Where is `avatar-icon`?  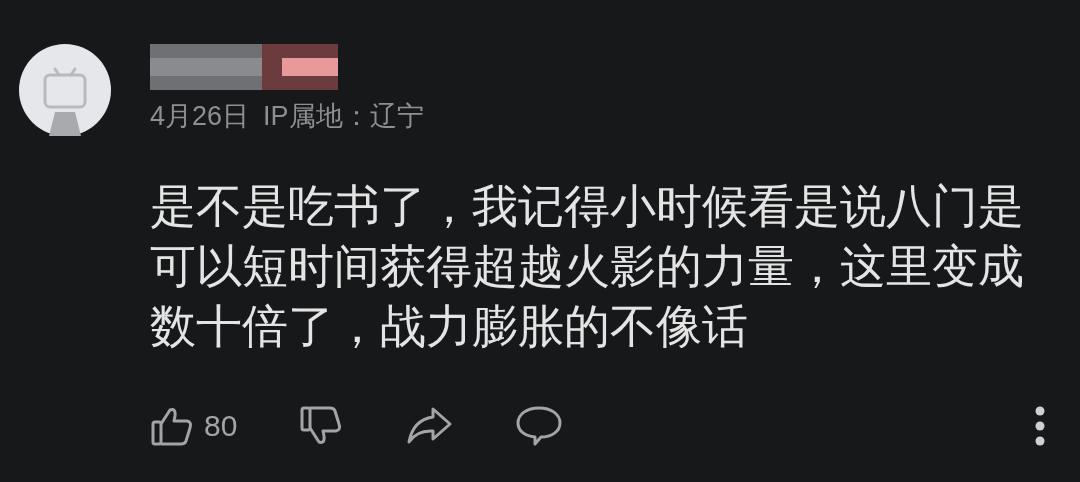 avatar-icon is located at coordinates (65, 90).